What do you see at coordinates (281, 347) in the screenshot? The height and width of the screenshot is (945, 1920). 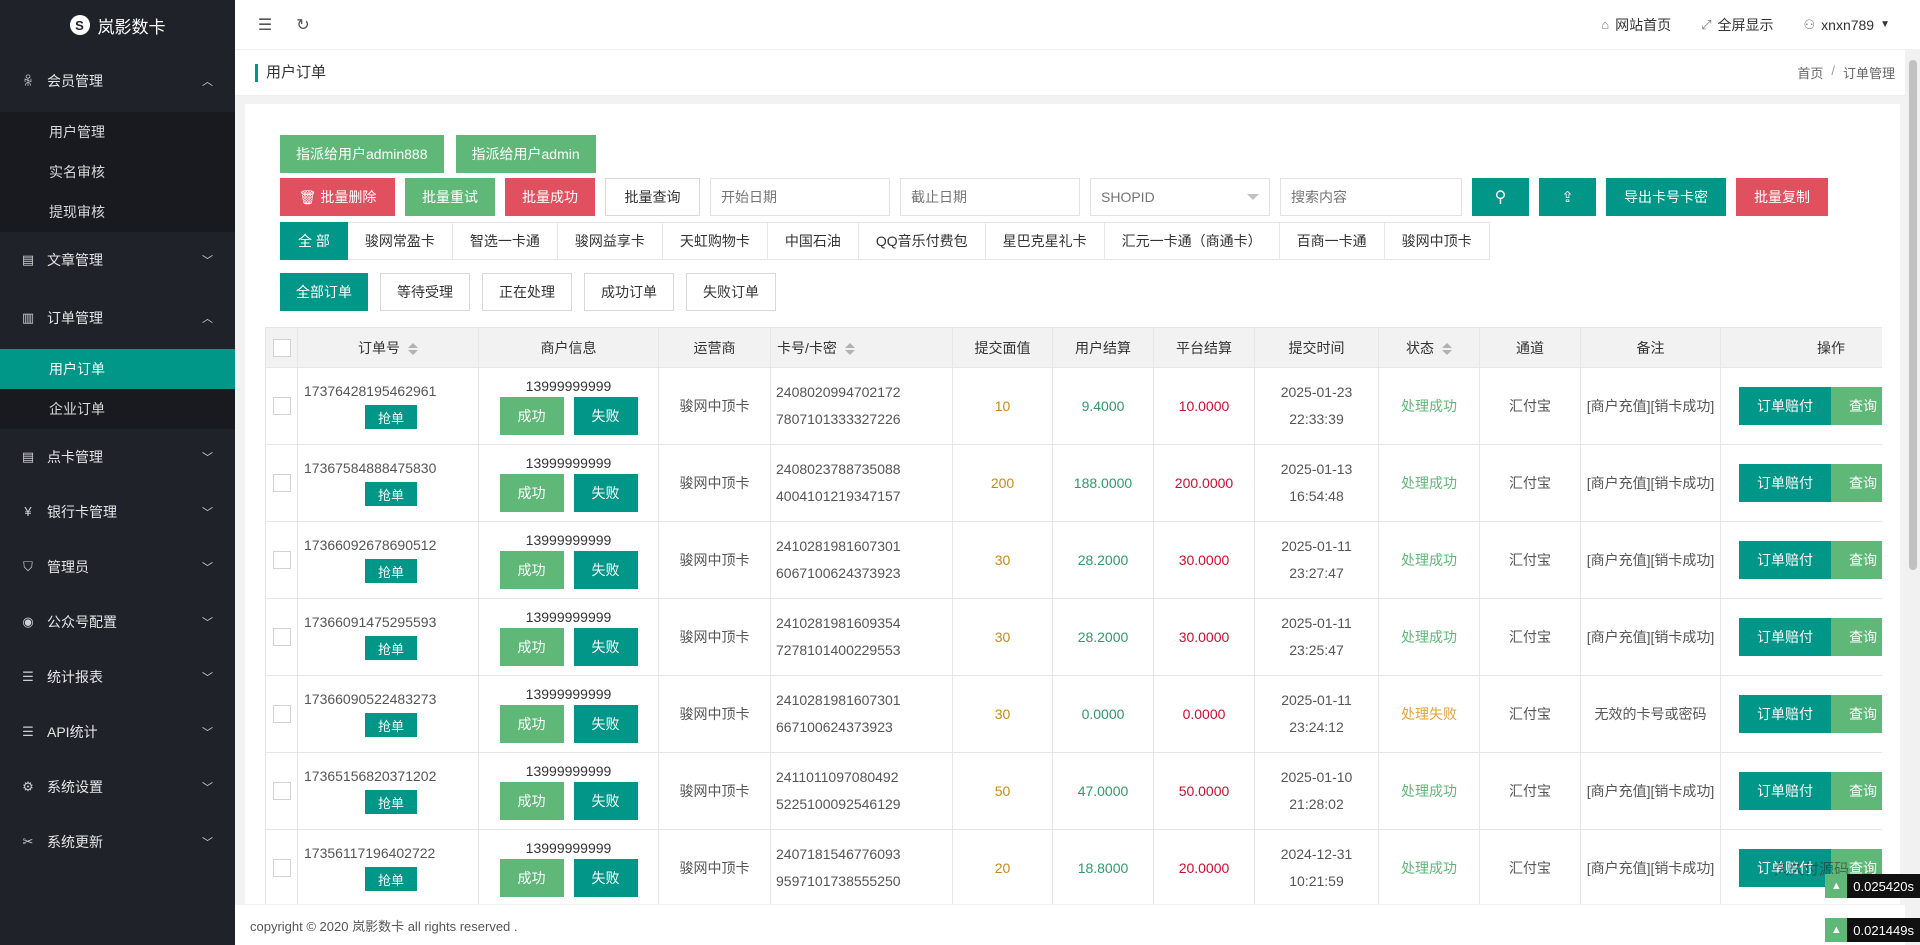 I see `select-all-checkbox` at bounding box center [281, 347].